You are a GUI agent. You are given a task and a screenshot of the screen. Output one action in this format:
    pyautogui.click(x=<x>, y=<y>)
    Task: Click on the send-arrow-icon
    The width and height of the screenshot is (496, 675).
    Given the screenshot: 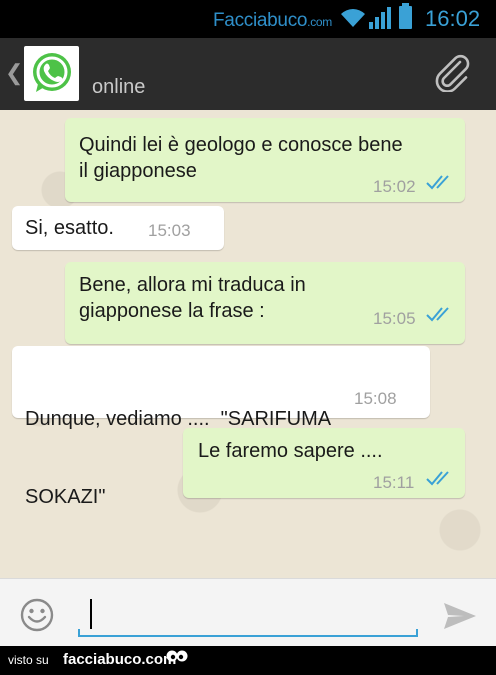 What is the action you would take?
    pyautogui.click(x=460, y=616)
    